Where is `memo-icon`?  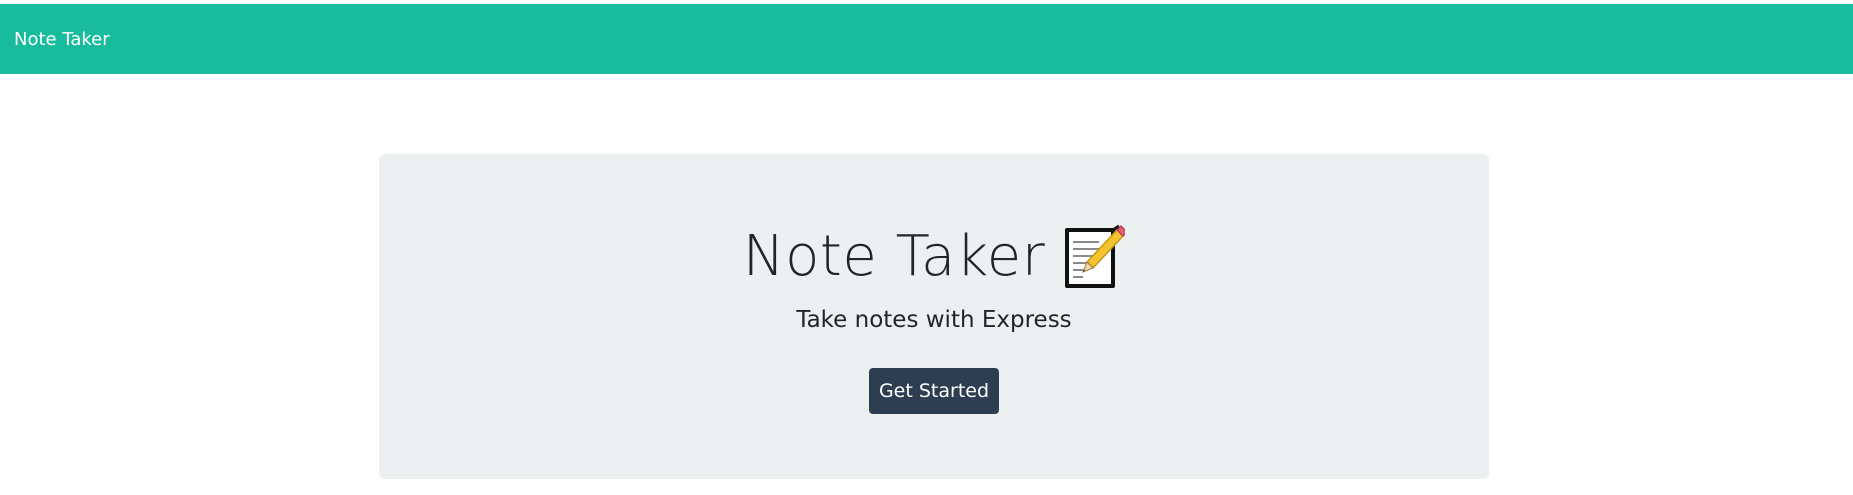 memo-icon is located at coordinates (1096, 257).